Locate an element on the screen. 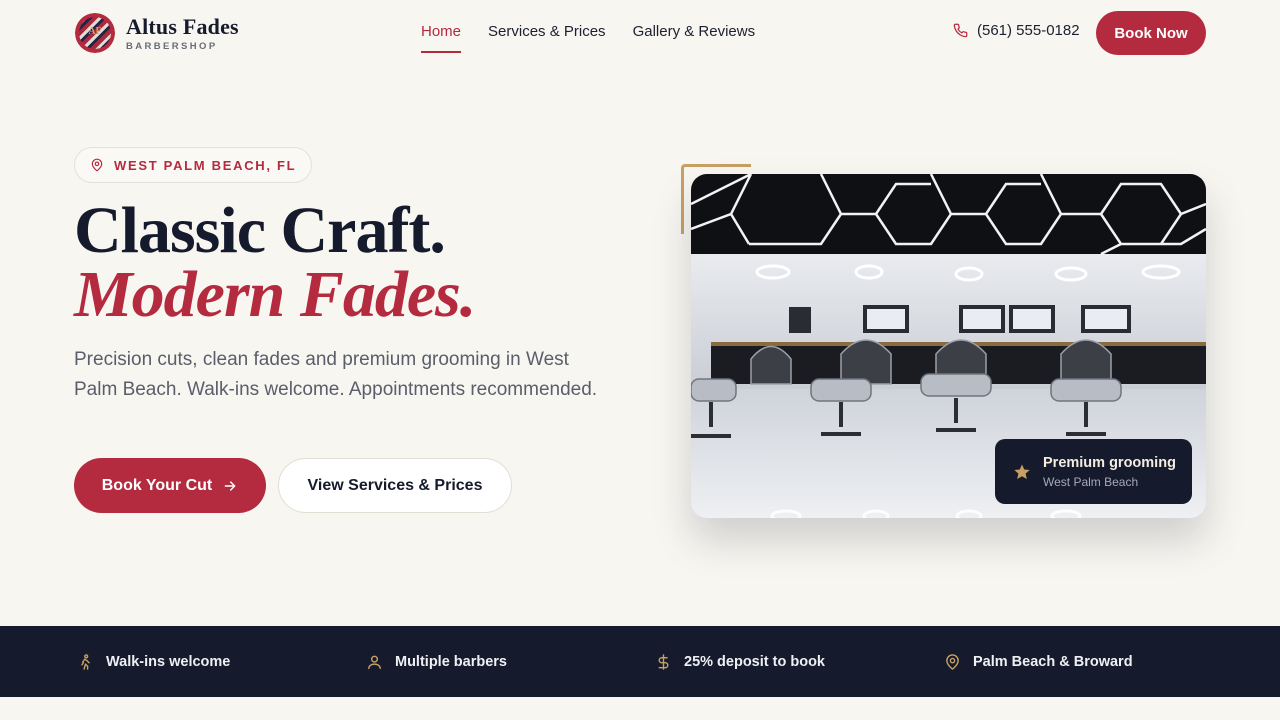  feature-deposit: 25% deposit to book is located at coordinates (740, 661).